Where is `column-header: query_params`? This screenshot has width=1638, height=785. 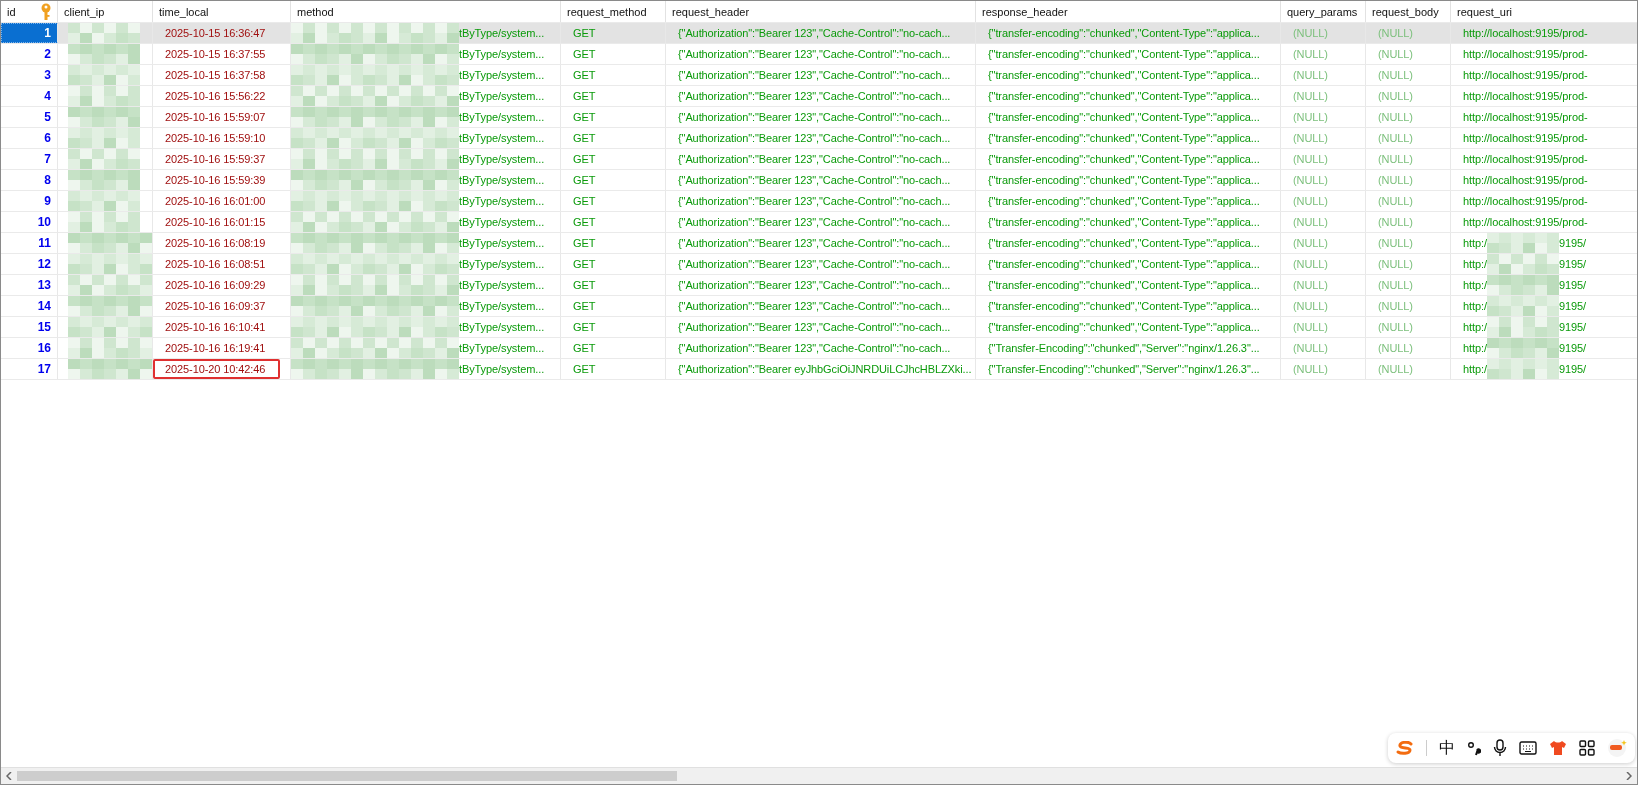
column-header: query_params is located at coordinates (1323, 11).